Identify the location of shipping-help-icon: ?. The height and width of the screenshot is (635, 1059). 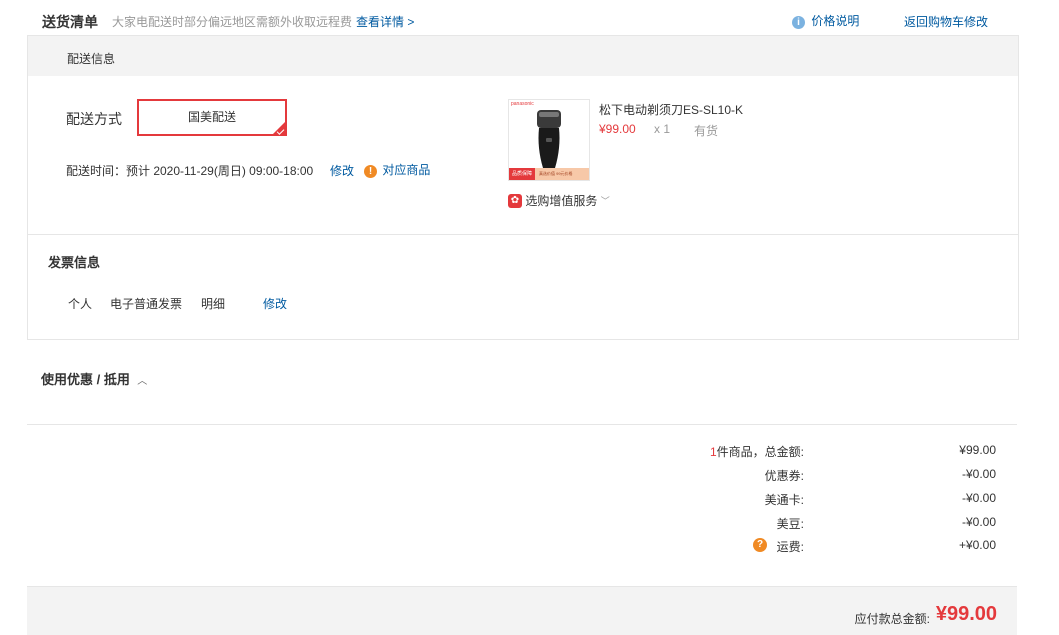
(760, 545).